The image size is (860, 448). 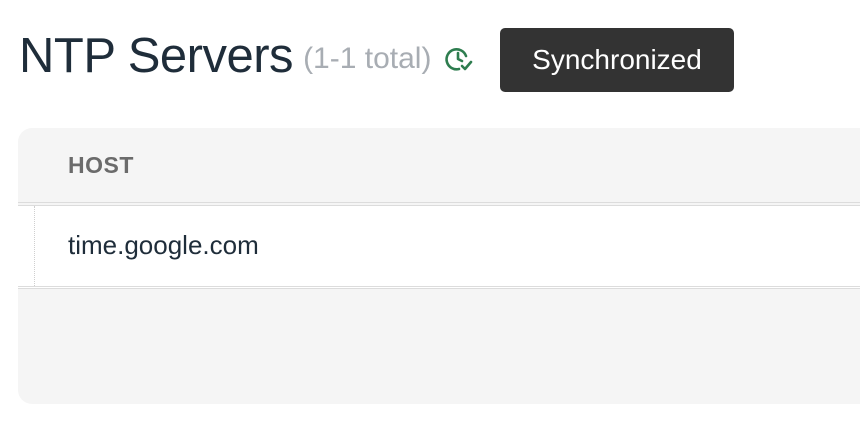 I want to click on total-count: (1-1 total), so click(x=367, y=58).